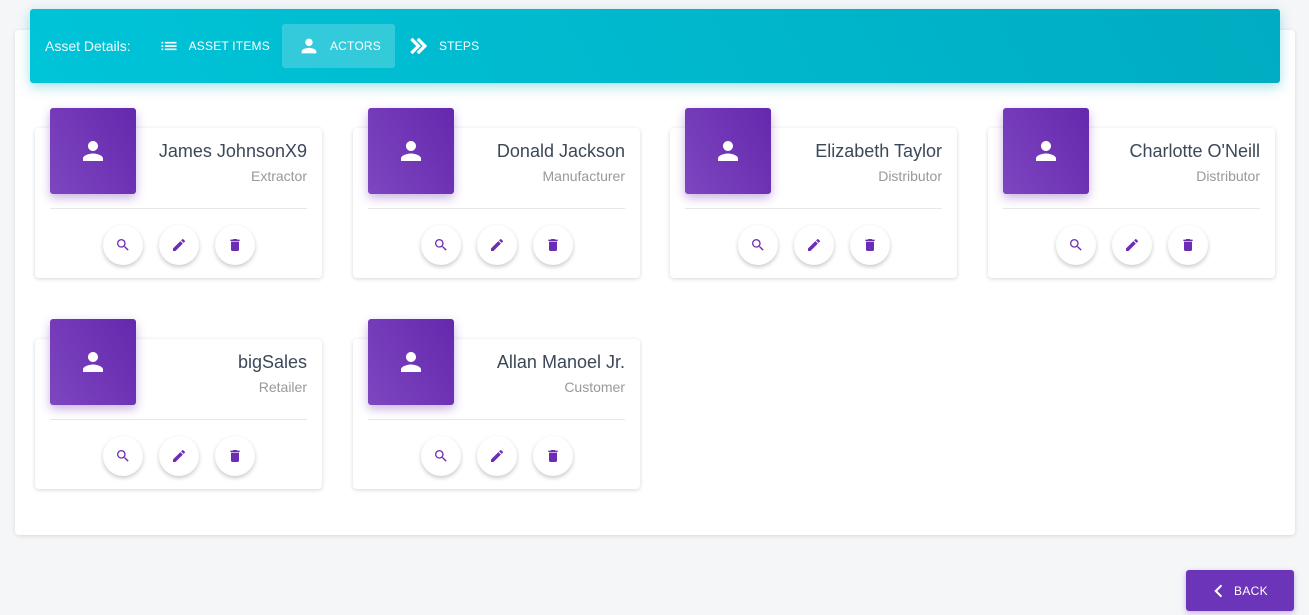 The image size is (1309, 615). Describe the element at coordinates (1131, 193) in the screenshot. I see `actor-card: Charlotte O'Neill Distributor` at that location.